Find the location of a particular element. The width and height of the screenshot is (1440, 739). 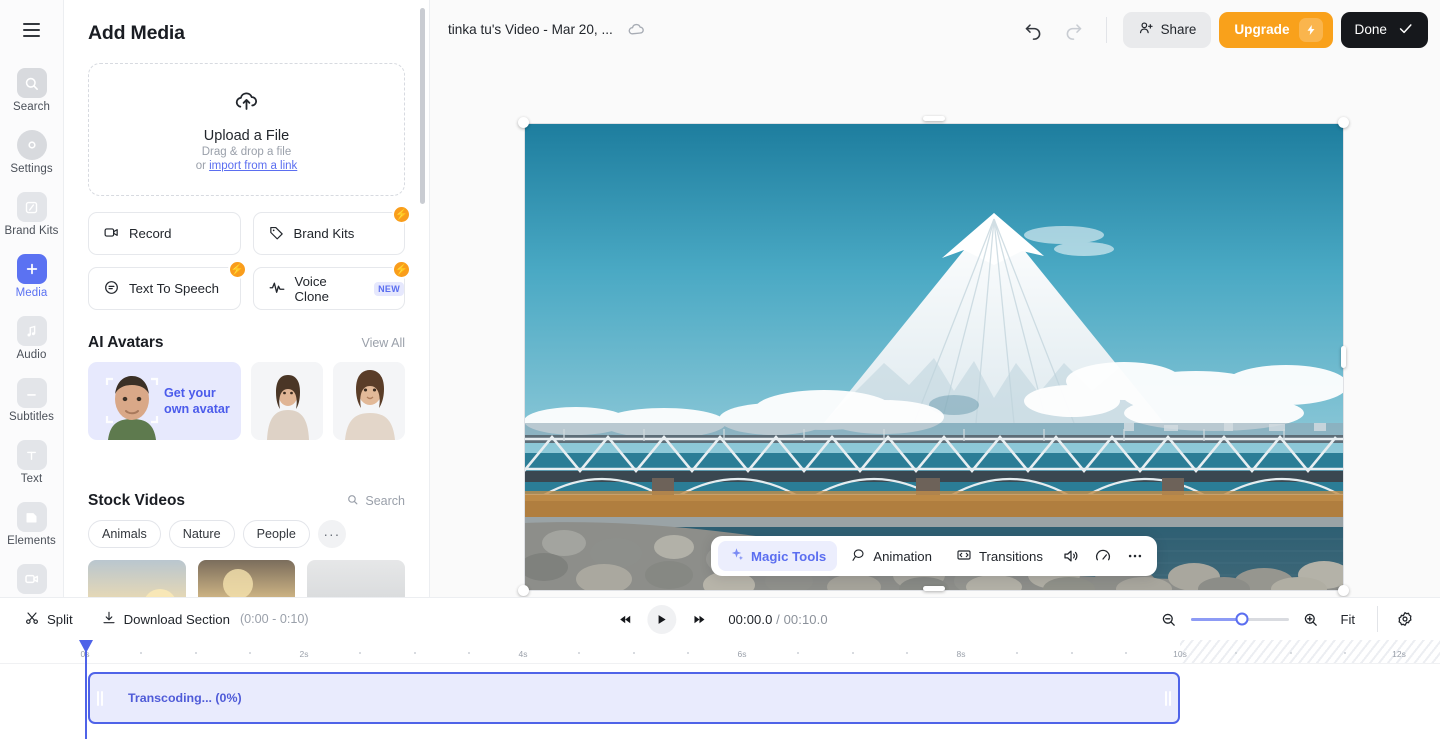

stock-videos-header: Stock Videos Search is located at coordinates (246, 501).